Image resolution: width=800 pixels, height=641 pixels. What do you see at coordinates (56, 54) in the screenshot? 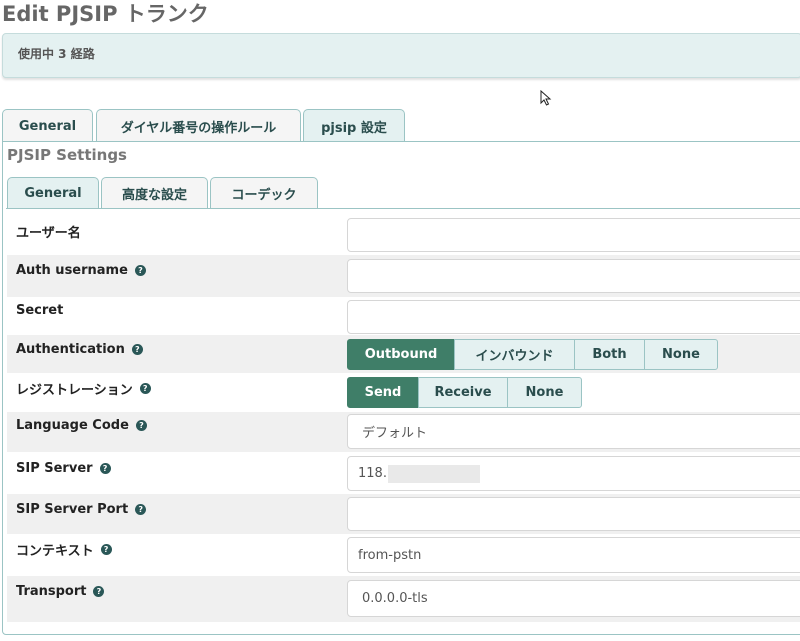
I see `usage-text: 使用中 3 経路` at bounding box center [56, 54].